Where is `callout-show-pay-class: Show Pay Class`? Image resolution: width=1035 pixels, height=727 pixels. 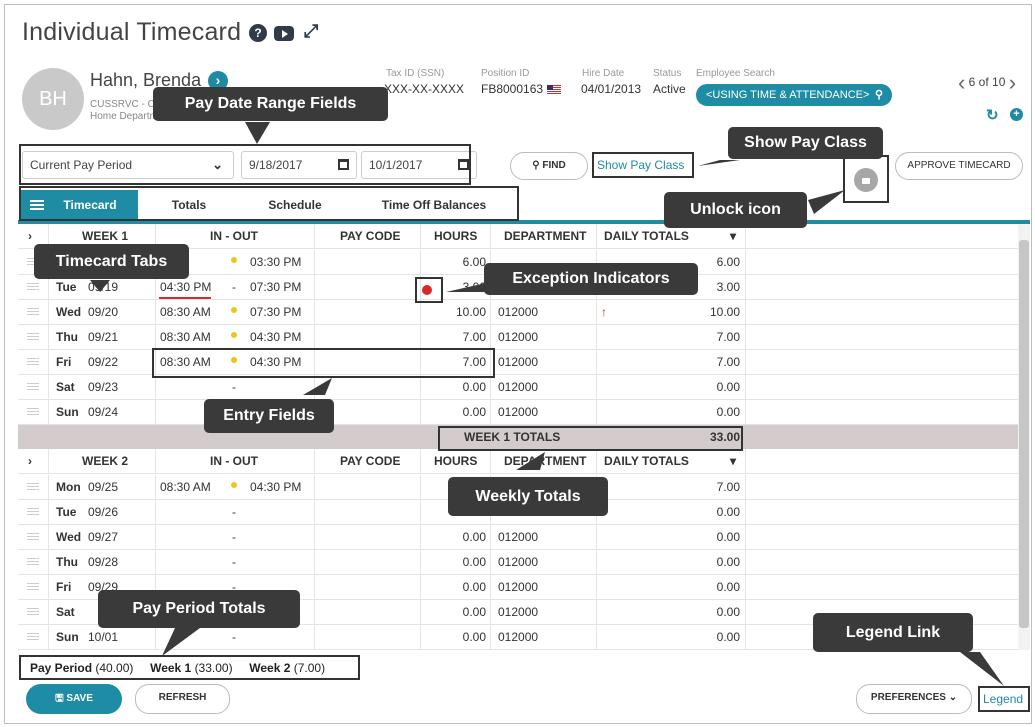 callout-show-pay-class: Show Pay Class is located at coordinates (805, 143).